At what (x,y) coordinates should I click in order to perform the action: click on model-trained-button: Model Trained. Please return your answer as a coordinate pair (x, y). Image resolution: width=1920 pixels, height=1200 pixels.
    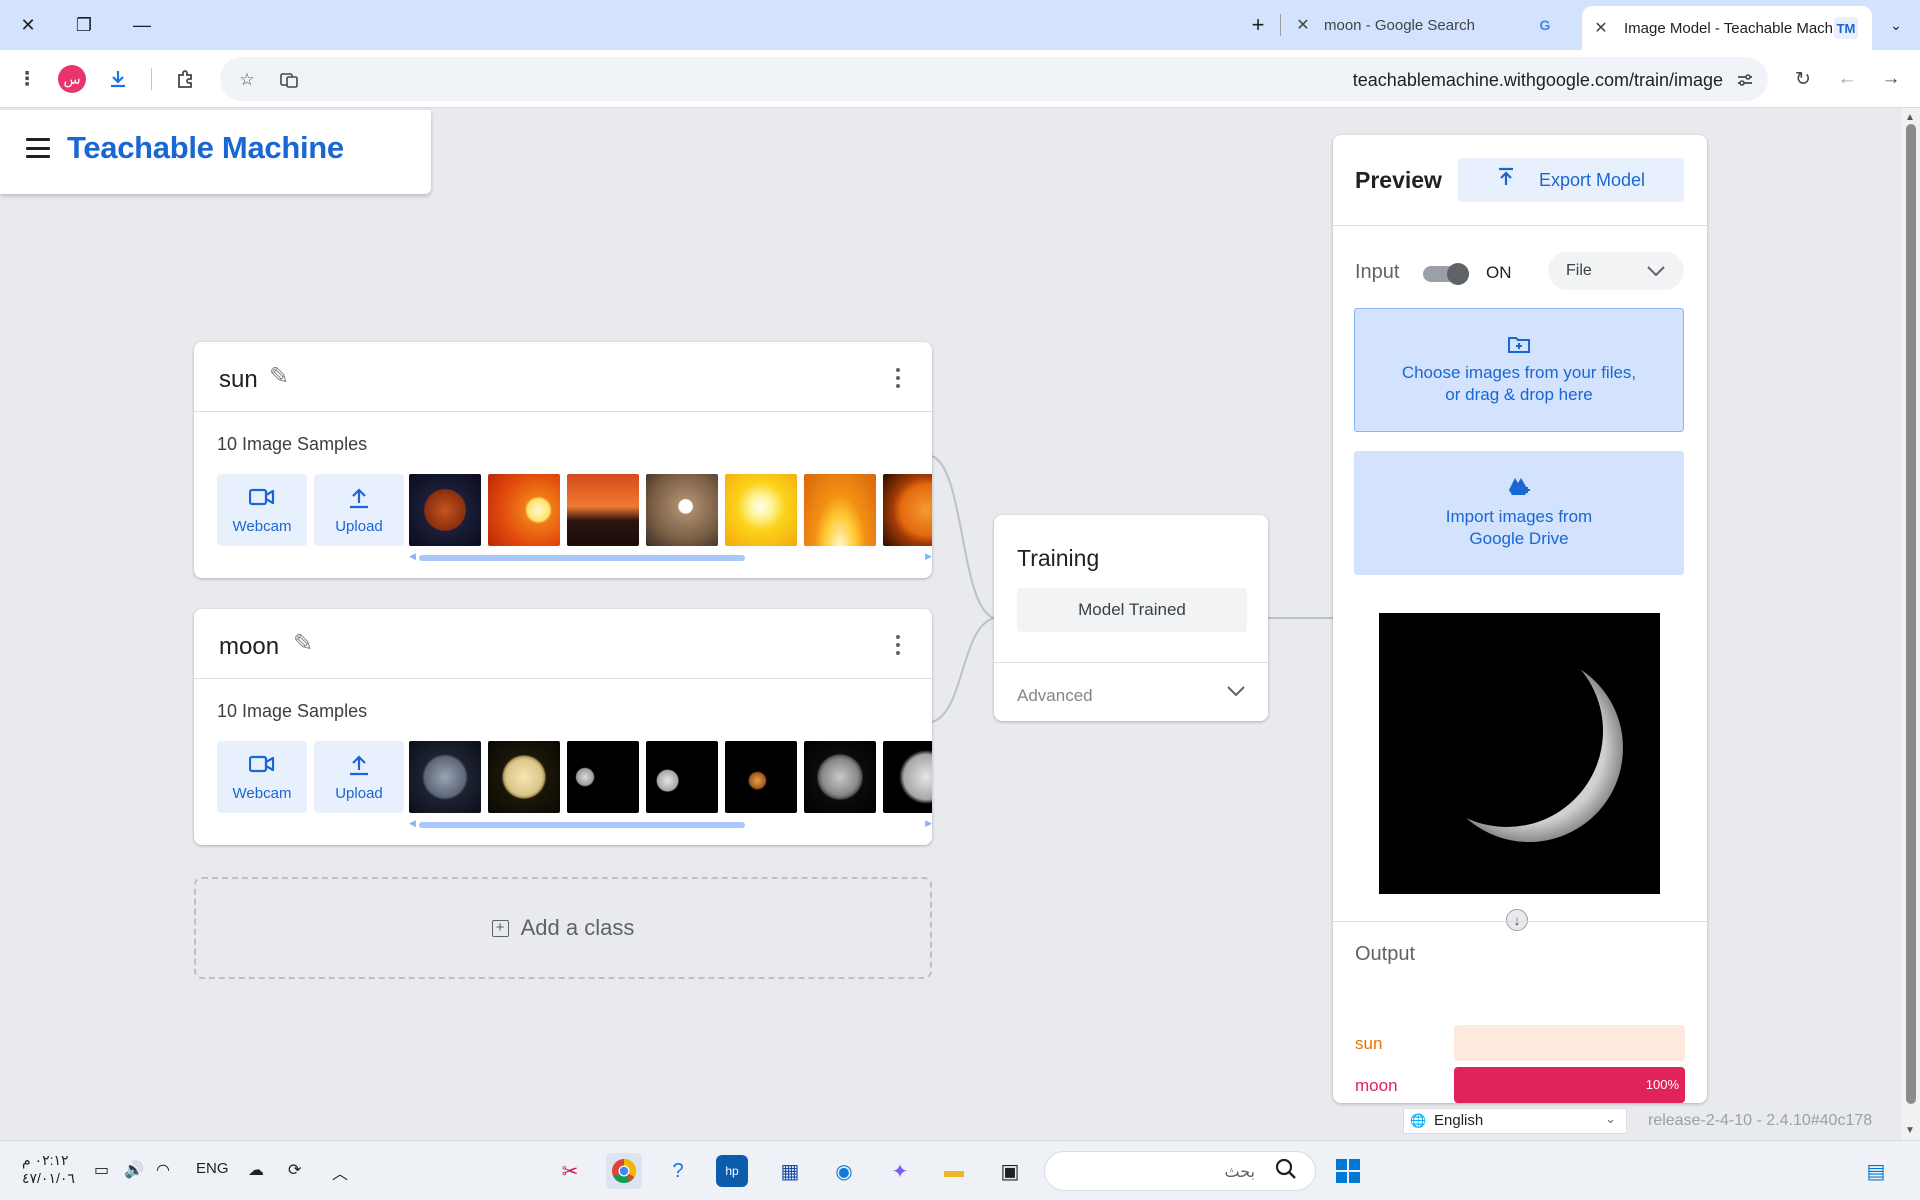
    Looking at the image, I should click on (1132, 610).